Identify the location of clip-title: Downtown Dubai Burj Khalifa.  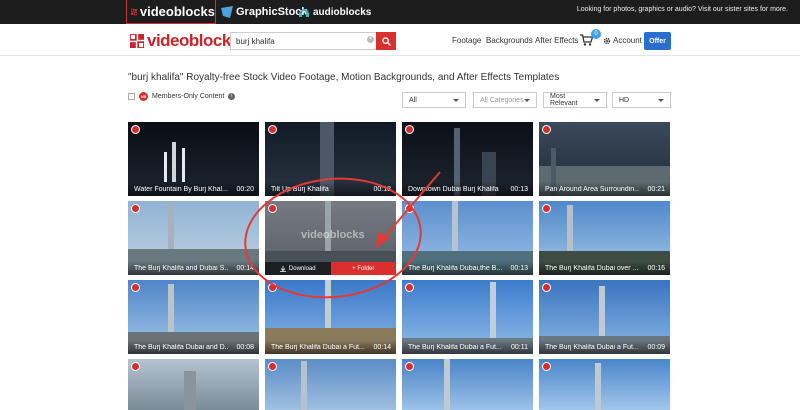
(453, 189).